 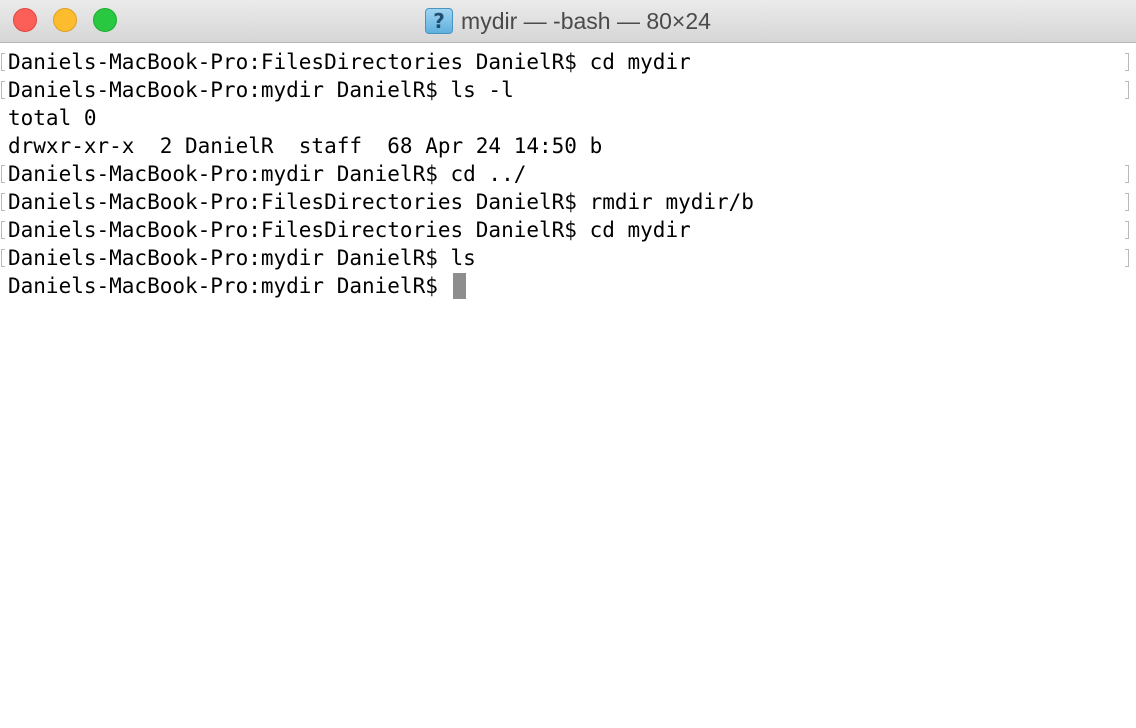 What do you see at coordinates (261, 90) in the screenshot?
I see `terminal-line-text: Daniels-MacBook-Pro:mydir DanielR$ ls -l` at bounding box center [261, 90].